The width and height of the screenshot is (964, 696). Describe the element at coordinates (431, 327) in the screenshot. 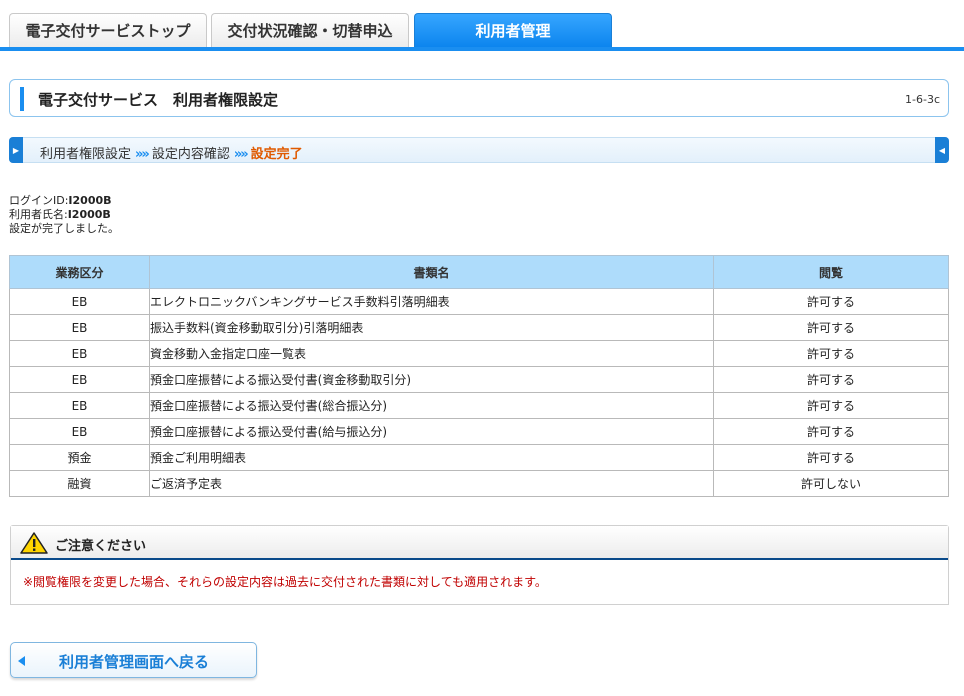

I see `cell-document: 振込手数料(資金移動取引分)引落明細表` at that location.